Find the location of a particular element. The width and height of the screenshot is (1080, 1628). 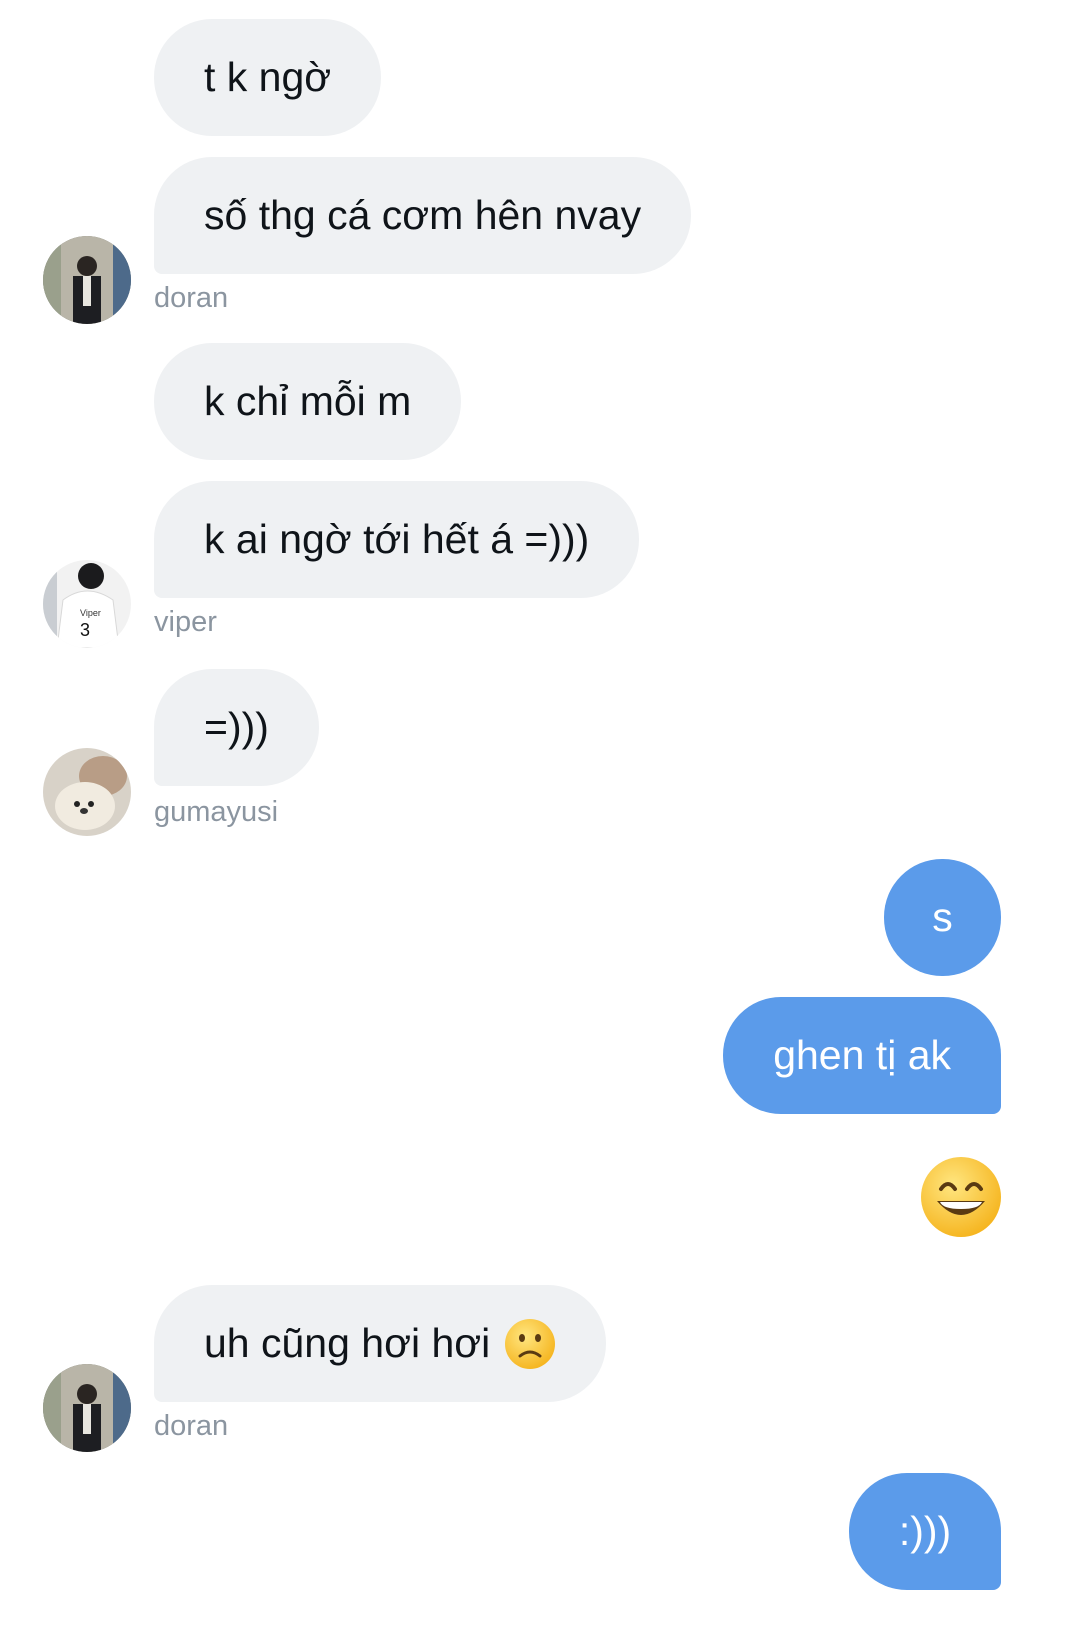

grinning-face-icon is located at coordinates (961, 1197).